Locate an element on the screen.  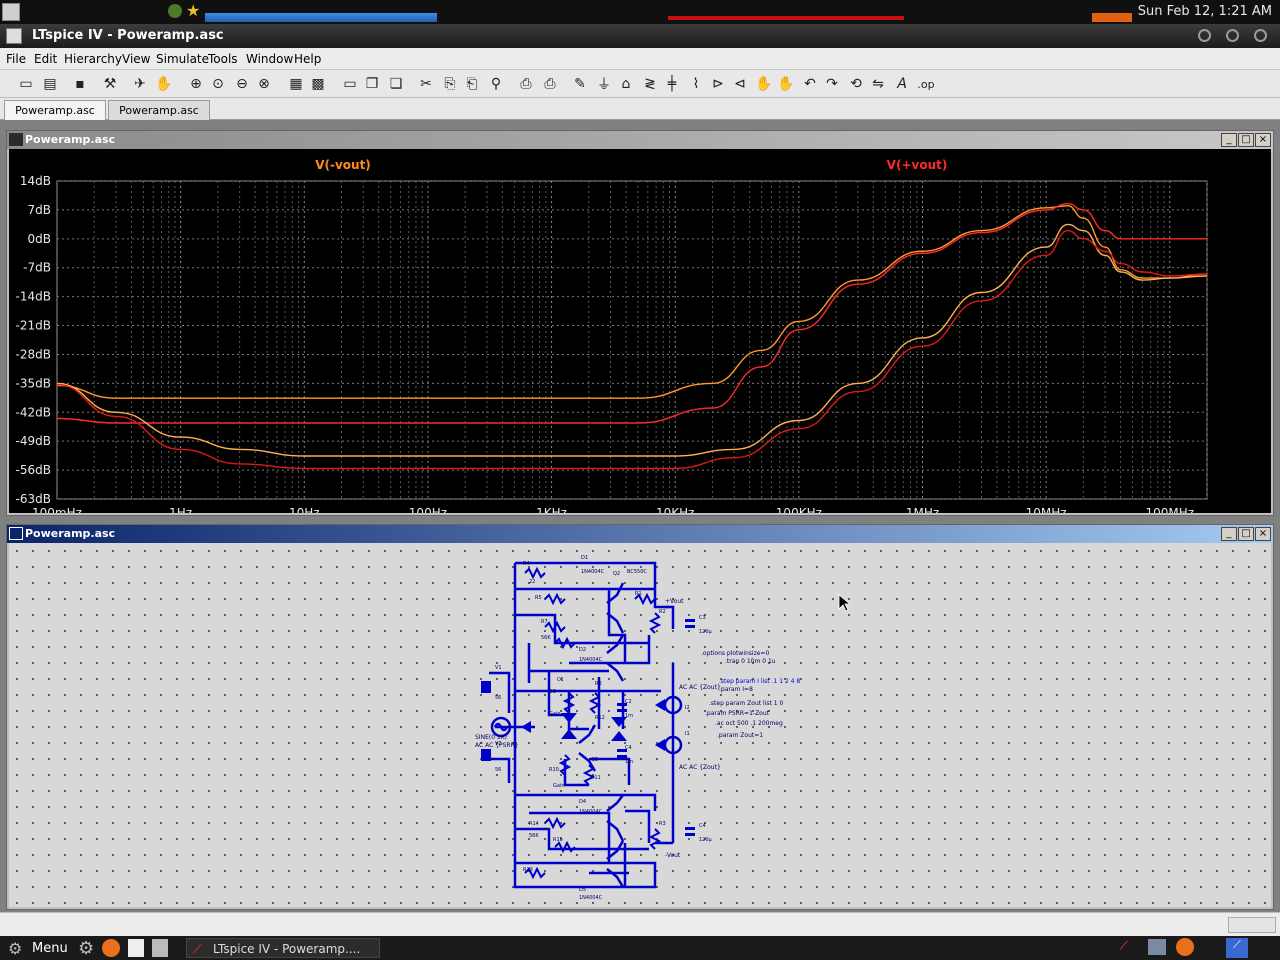
x-tick-label: 100Hz is located at coordinates (428, 509).